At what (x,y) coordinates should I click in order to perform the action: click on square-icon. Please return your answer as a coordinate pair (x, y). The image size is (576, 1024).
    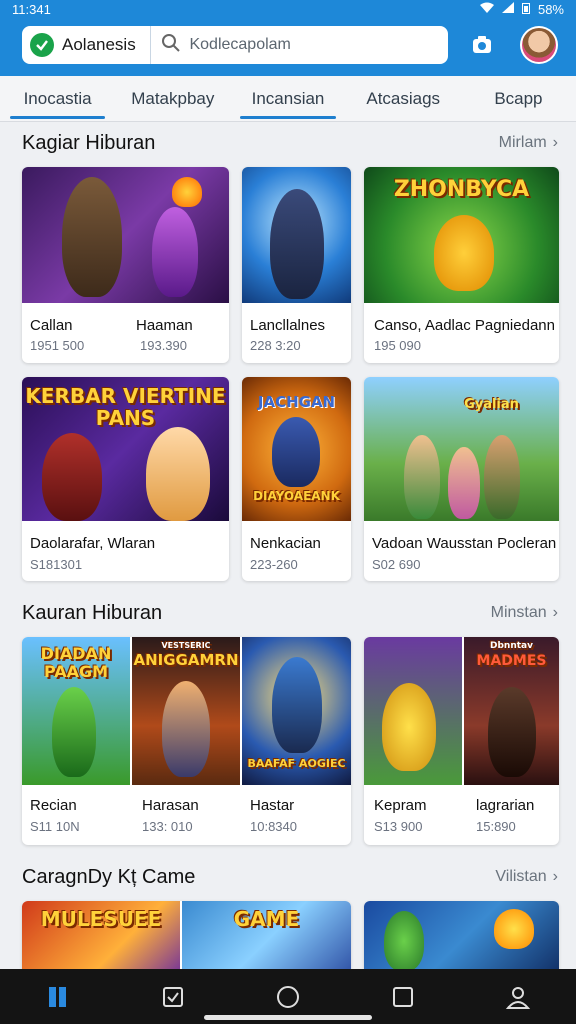
    Looking at the image, I should click on (403, 996).